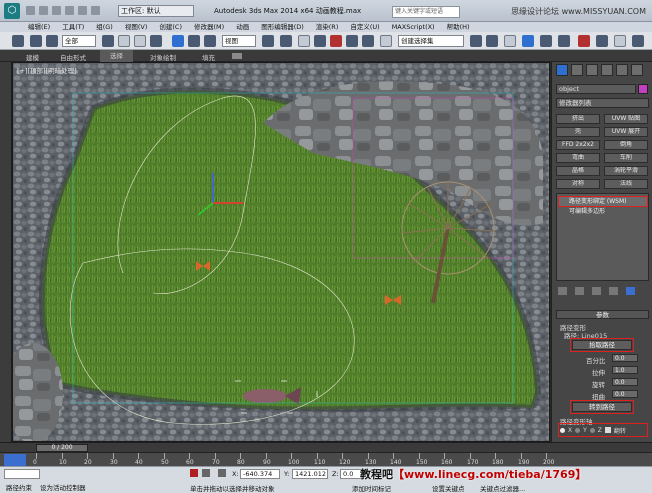 Image resolution: width=652 pixels, height=493 pixels. Describe the element at coordinates (578, 132) in the screenshot. I see `modifier-shell-button: 壳` at that location.